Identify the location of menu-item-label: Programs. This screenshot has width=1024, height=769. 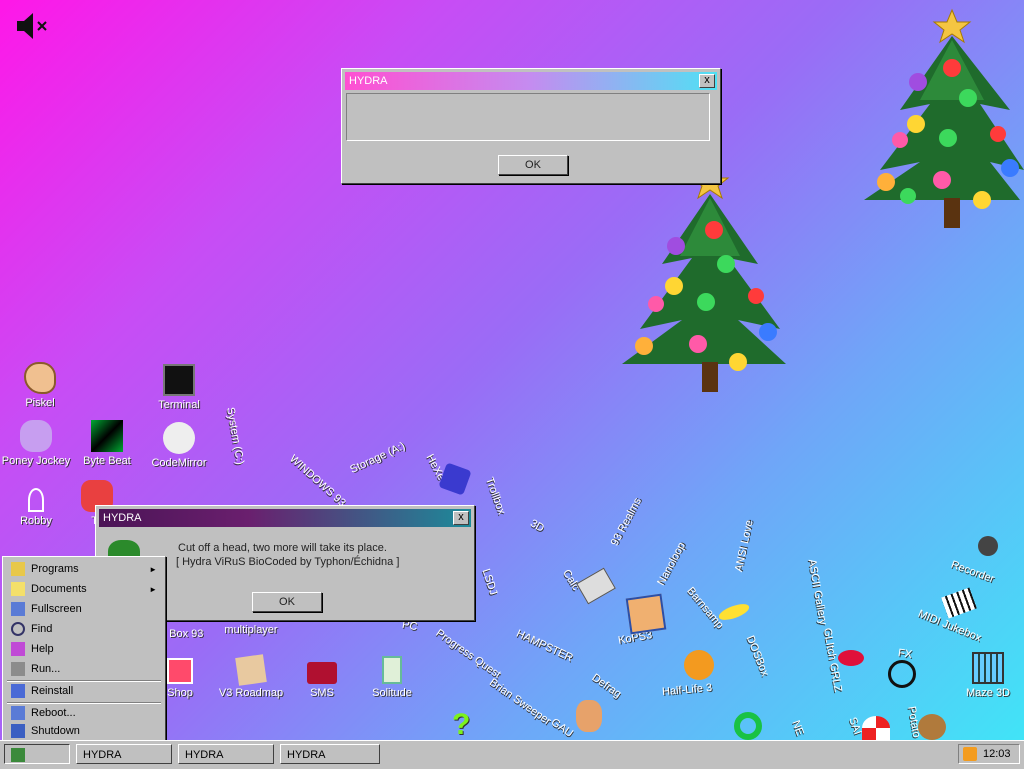
(55, 569).